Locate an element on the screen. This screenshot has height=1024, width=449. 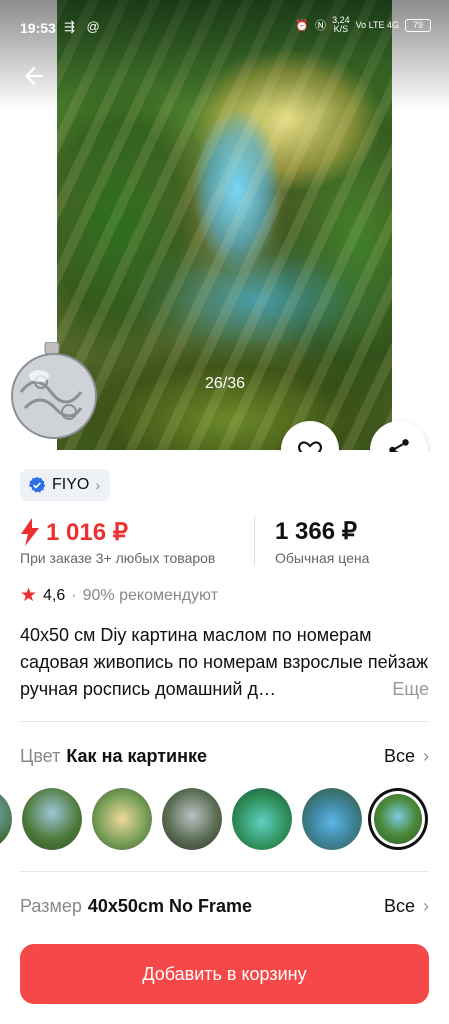
regular-price-note: Обычная цена is located at coordinates (322, 558).